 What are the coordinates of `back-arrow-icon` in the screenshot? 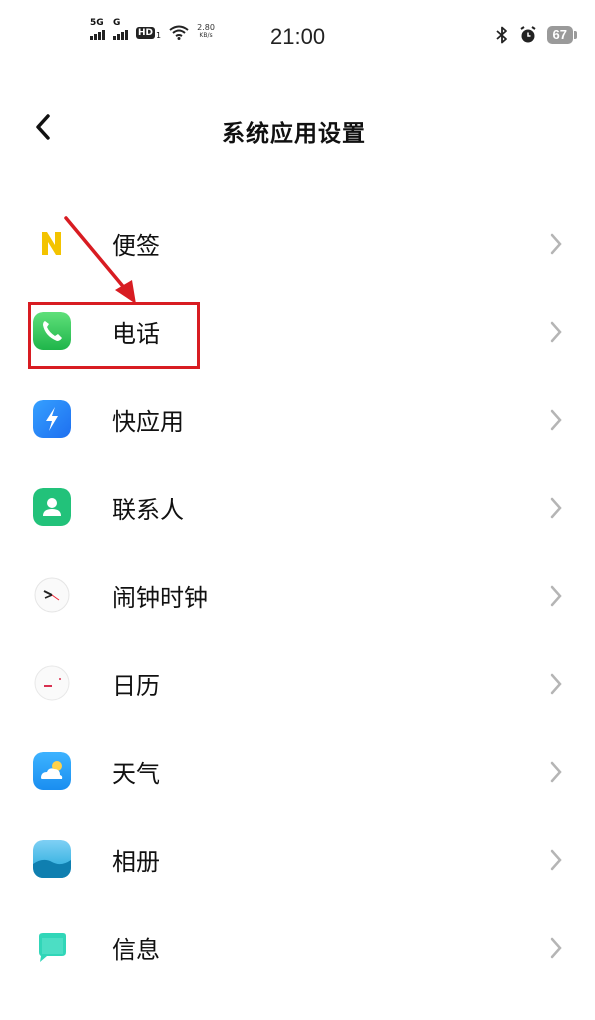 It's located at (43, 127).